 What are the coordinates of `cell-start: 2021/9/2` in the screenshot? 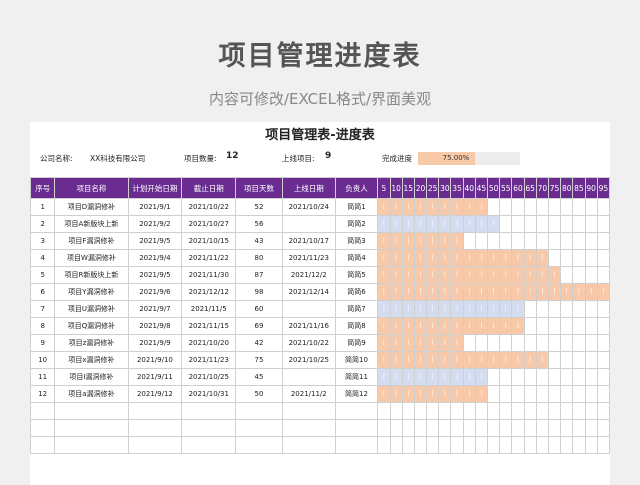 It's located at (155, 224).